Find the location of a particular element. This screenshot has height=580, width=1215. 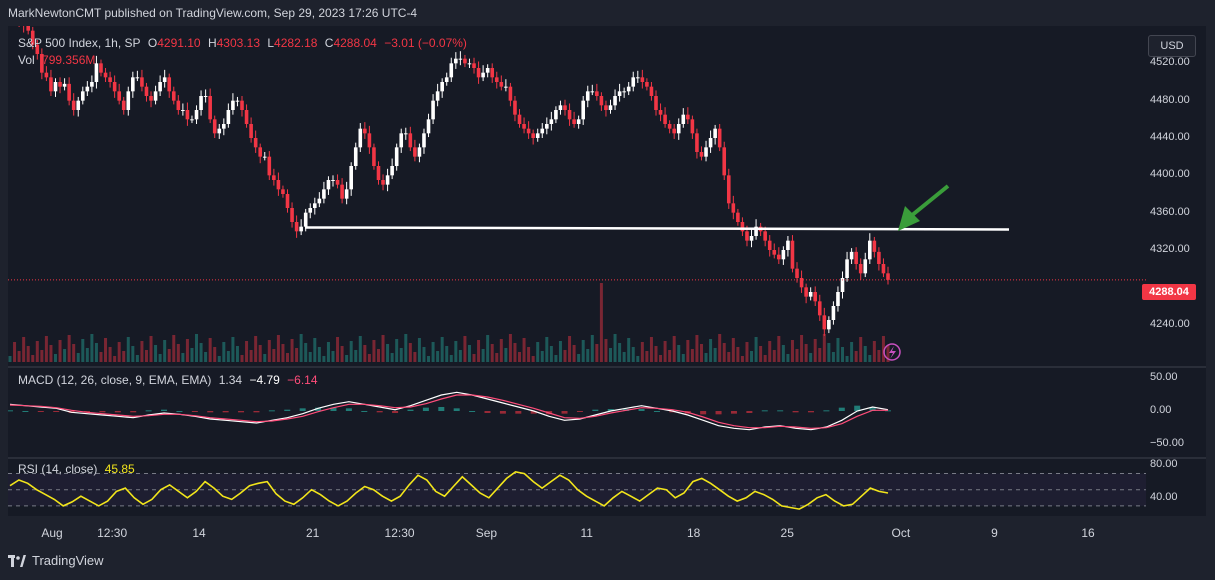

rsi-tick-label: 80.00 is located at coordinates (1164, 464).